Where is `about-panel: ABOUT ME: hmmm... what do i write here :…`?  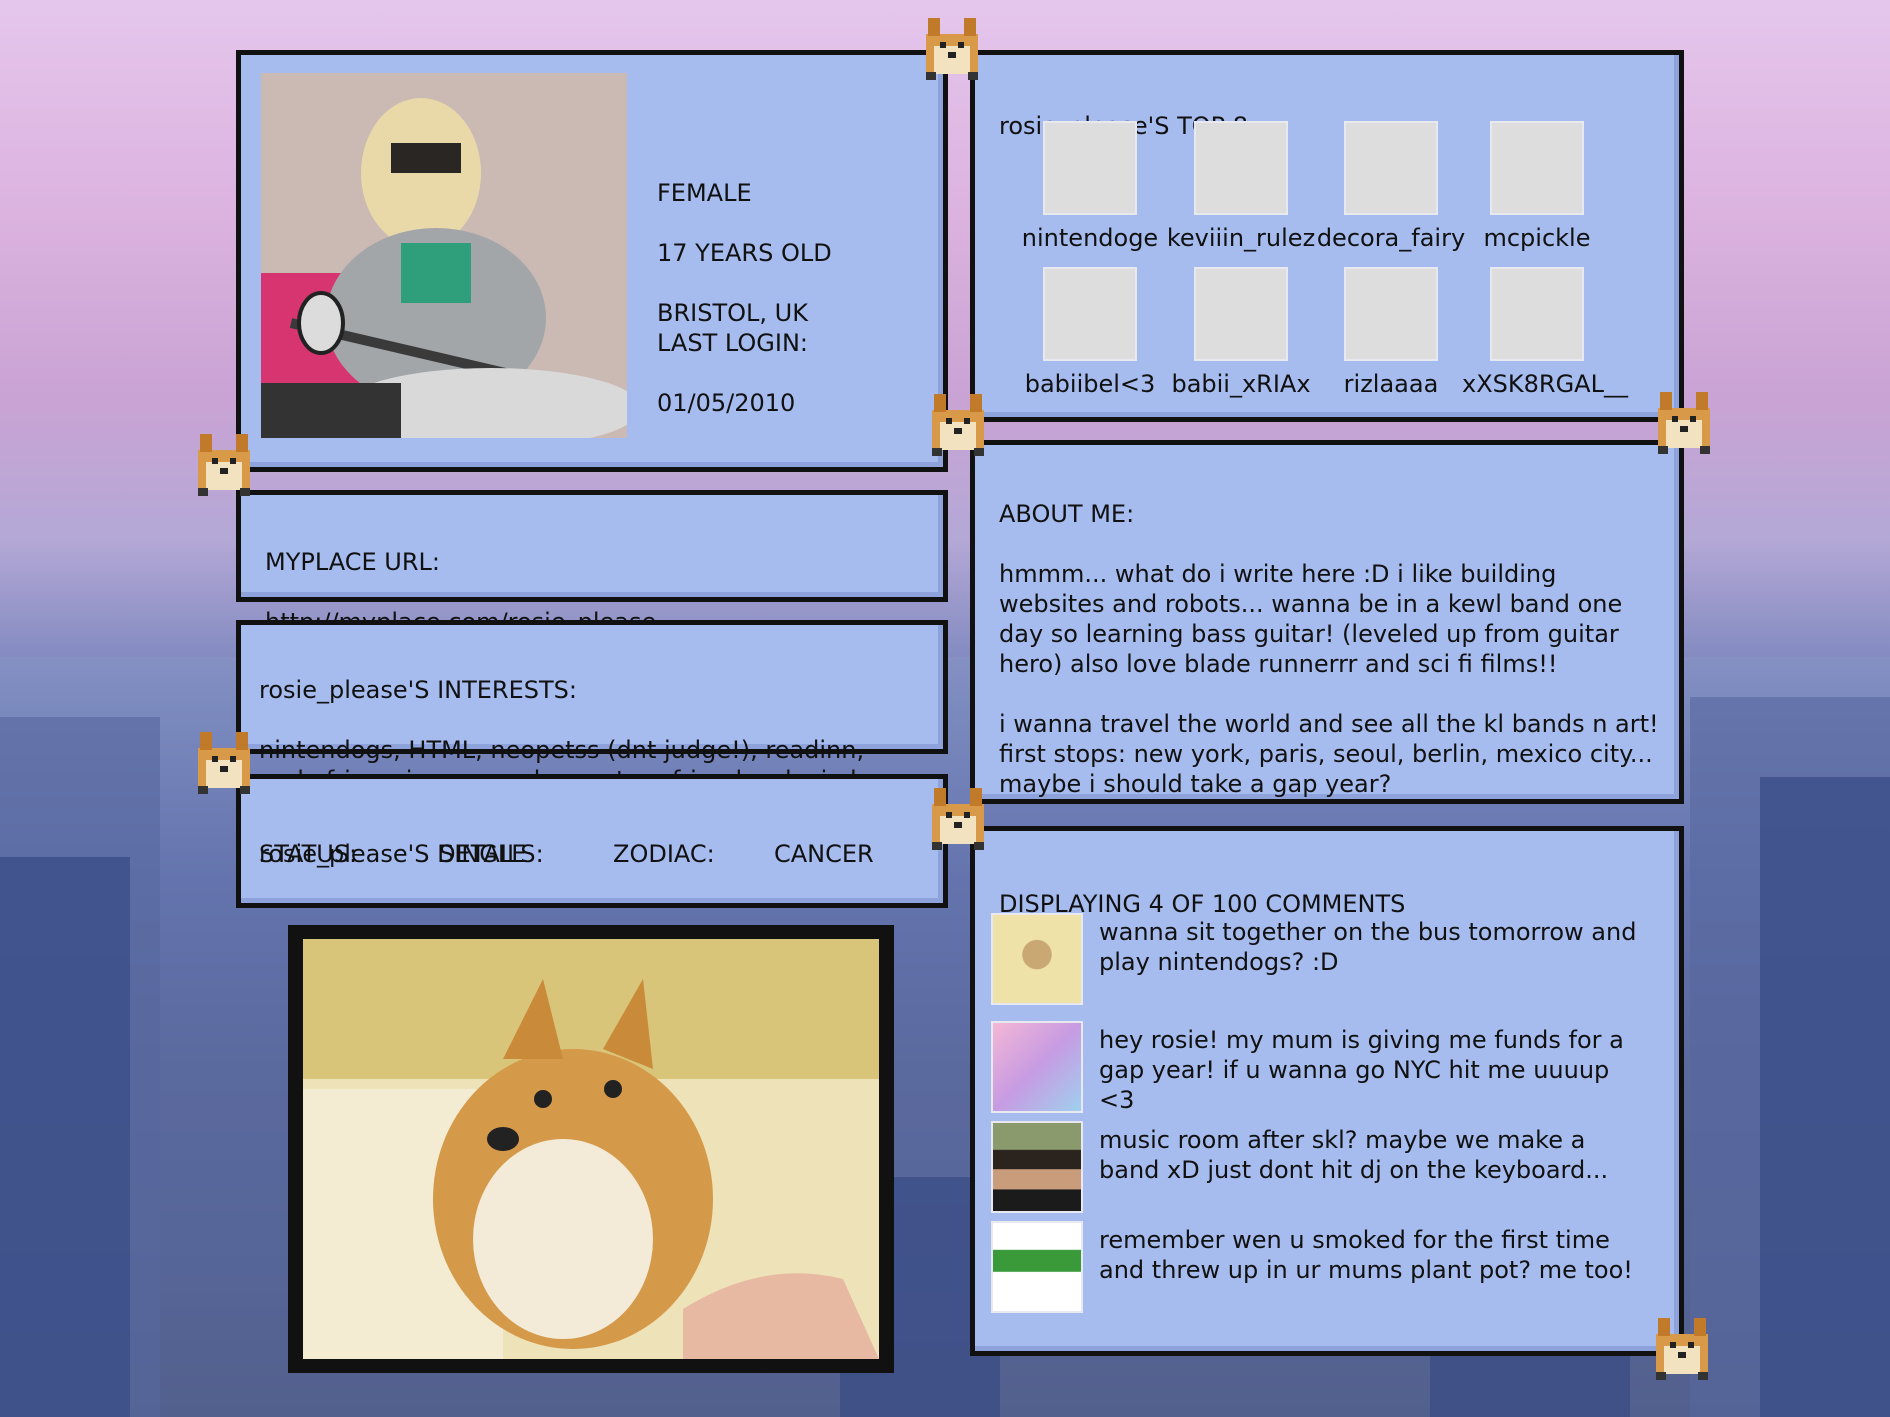 about-panel: ABOUT ME: hmmm... what do i write here :… is located at coordinates (1327, 622).